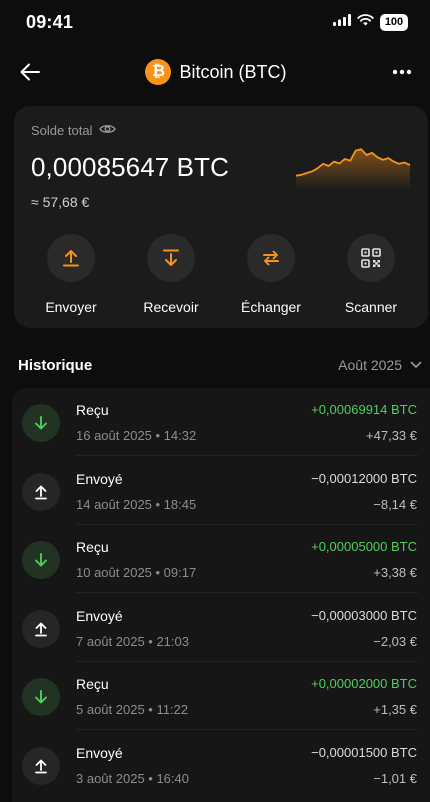 This screenshot has height=802, width=430. Describe the element at coordinates (395, 572) in the screenshot. I see `transaction-fiat: +3,38 €` at that location.